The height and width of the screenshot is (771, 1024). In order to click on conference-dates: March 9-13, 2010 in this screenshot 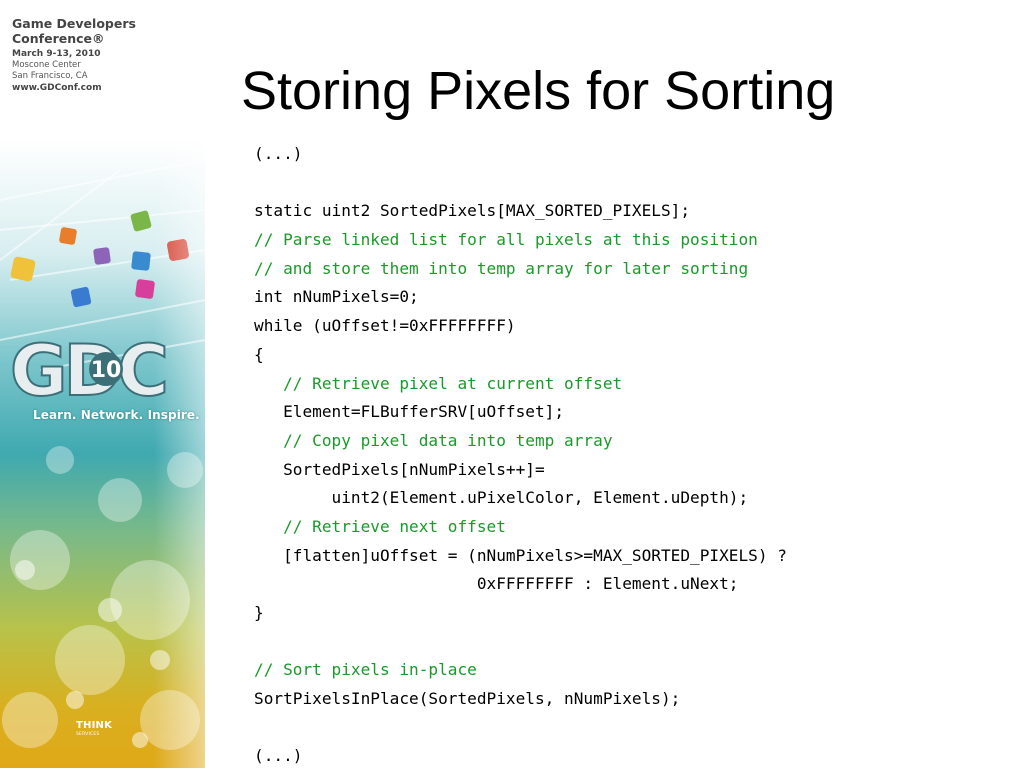, I will do `click(56, 54)`.